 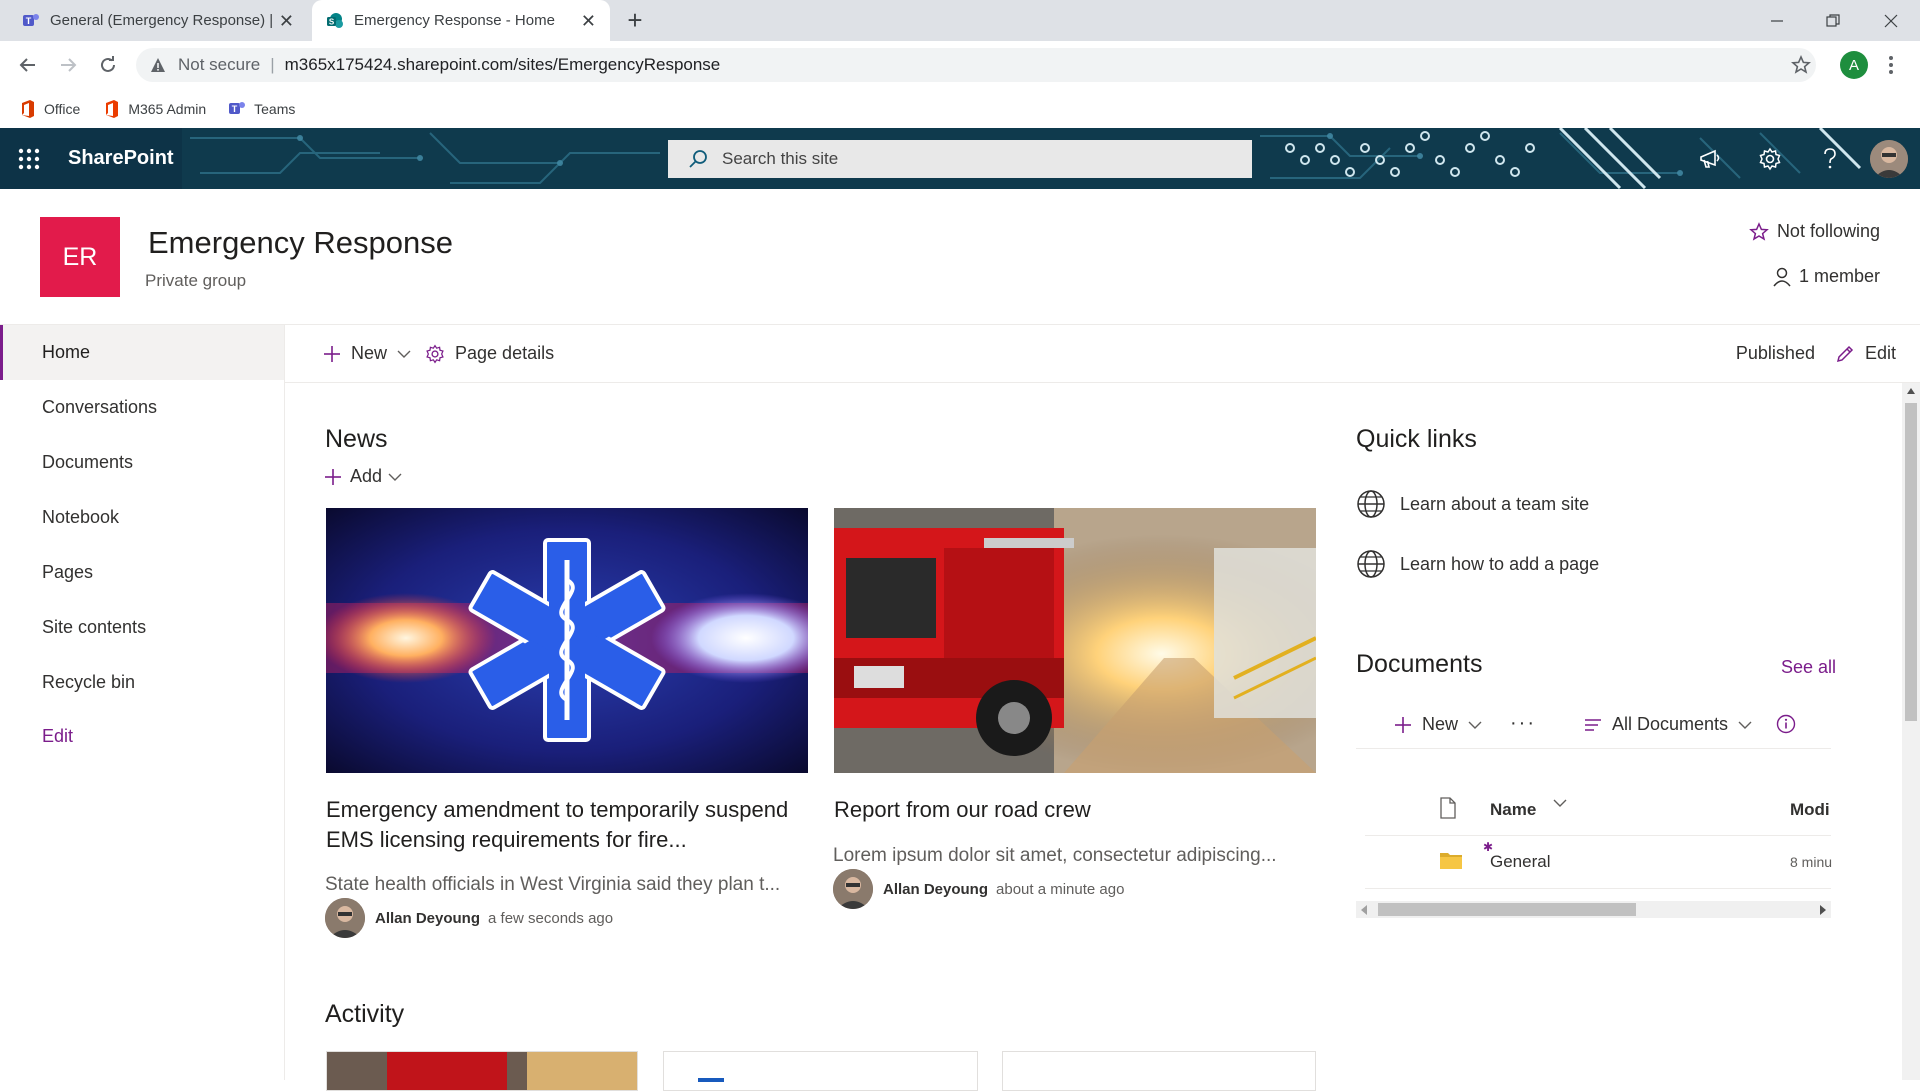 What do you see at coordinates (1823, 910) in the screenshot?
I see `scroll-right-icon` at bounding box center [1823, 910].